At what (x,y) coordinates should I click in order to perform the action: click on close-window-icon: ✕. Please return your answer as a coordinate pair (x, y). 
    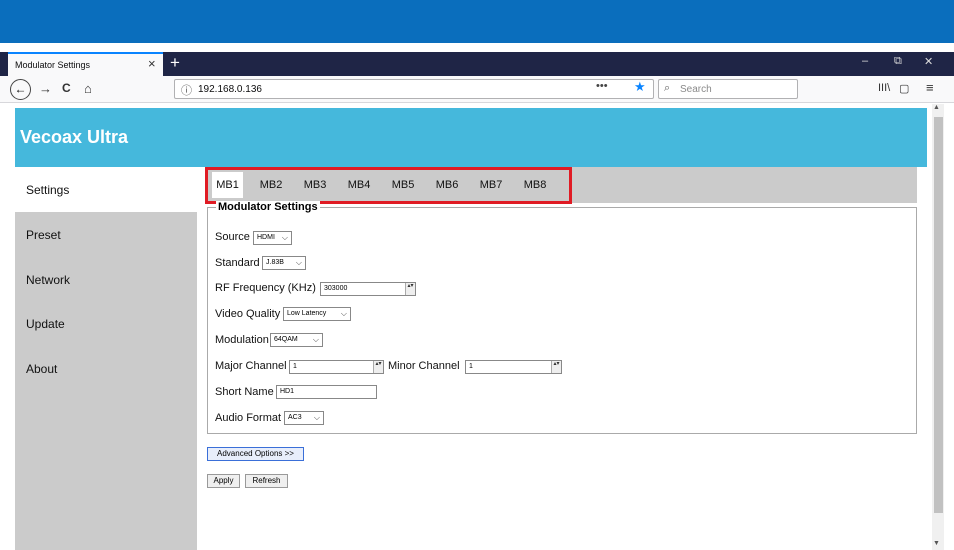
    Looking at the image, I should click on (928, 61).